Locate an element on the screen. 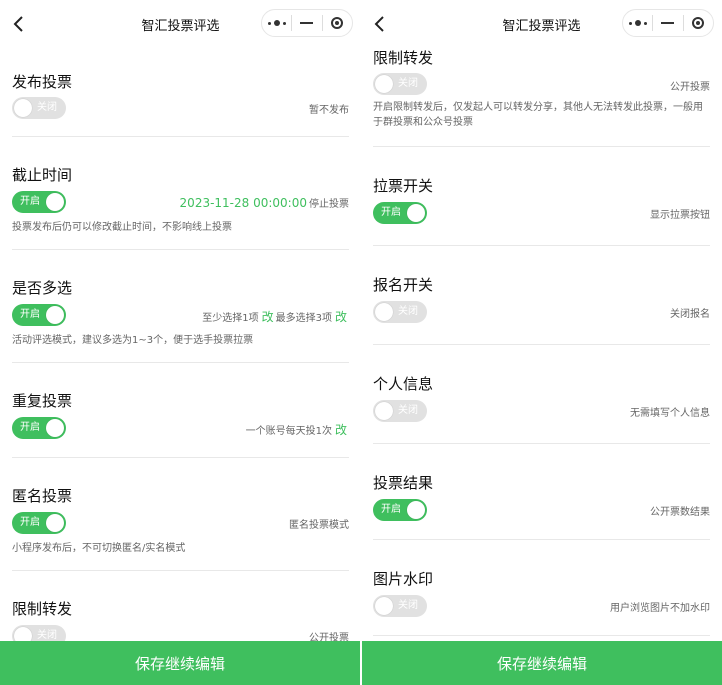 Image resolution: width=722 pixels, height=685 pixels. section-title: 报名开关 is located at coordinates (403, 285).